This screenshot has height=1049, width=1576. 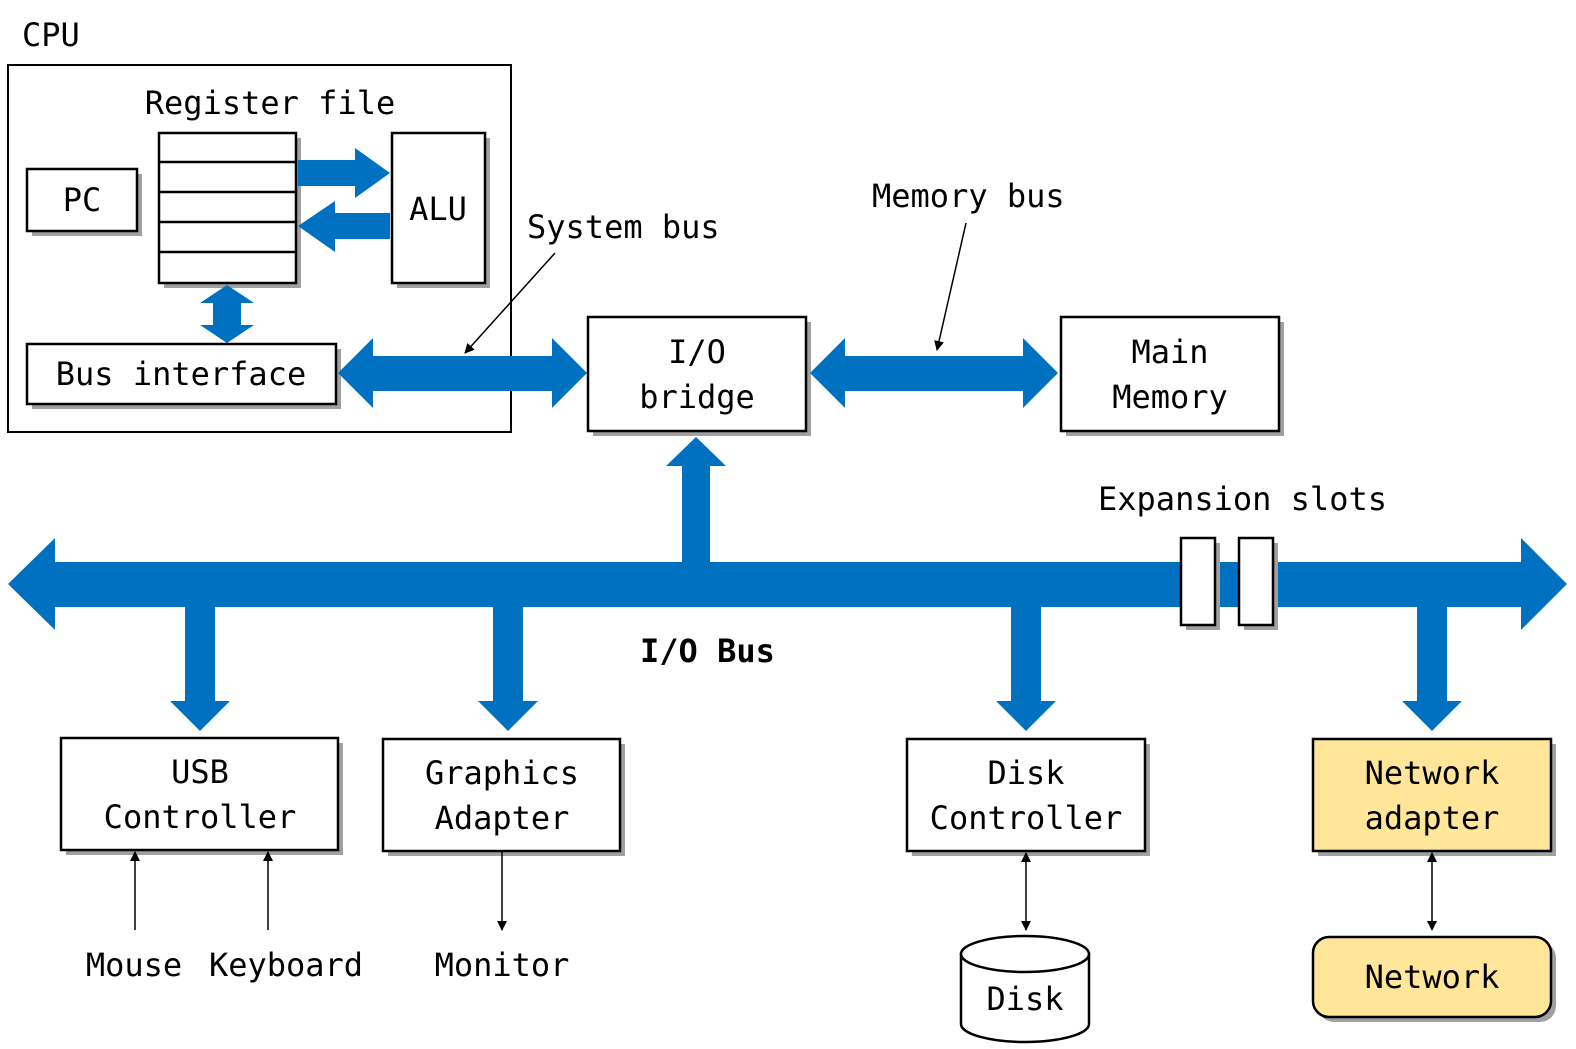 I want to click on disk-controller: Disk Controller, so click(x=1027, y=796).